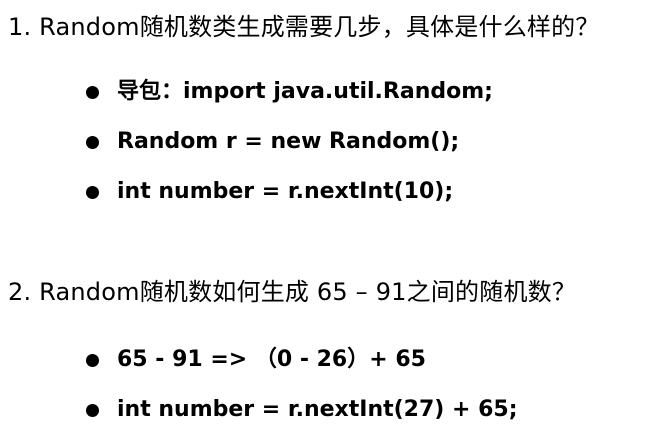 The image size is (662, 435). I want to click on list-item: 导包：import java.util.Random;, so click(289, 92).